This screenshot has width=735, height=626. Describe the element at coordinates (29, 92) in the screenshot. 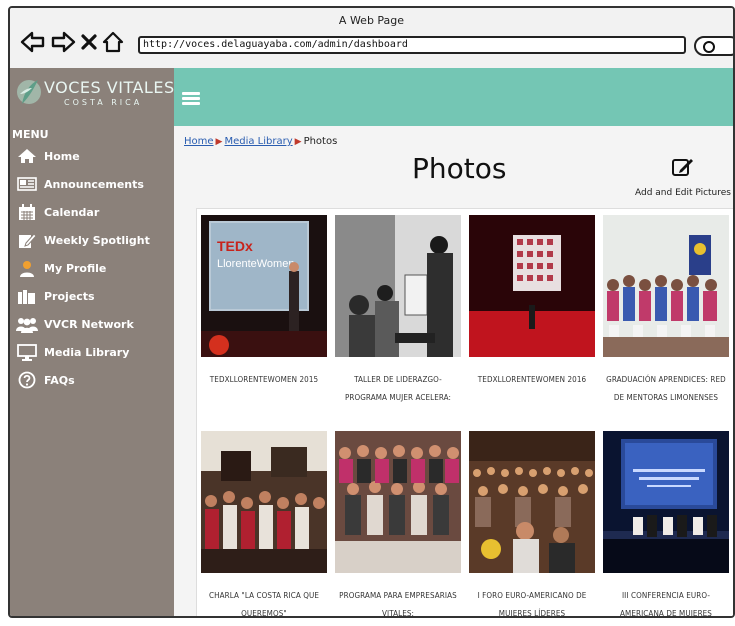

I see `logo-leaf-icon` at that location.